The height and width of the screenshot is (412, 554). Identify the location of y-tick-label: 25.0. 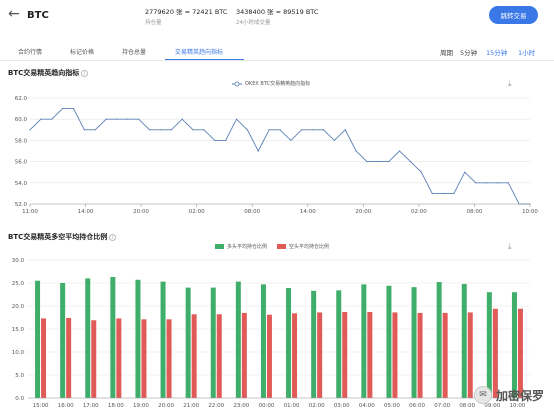
(18, 284).